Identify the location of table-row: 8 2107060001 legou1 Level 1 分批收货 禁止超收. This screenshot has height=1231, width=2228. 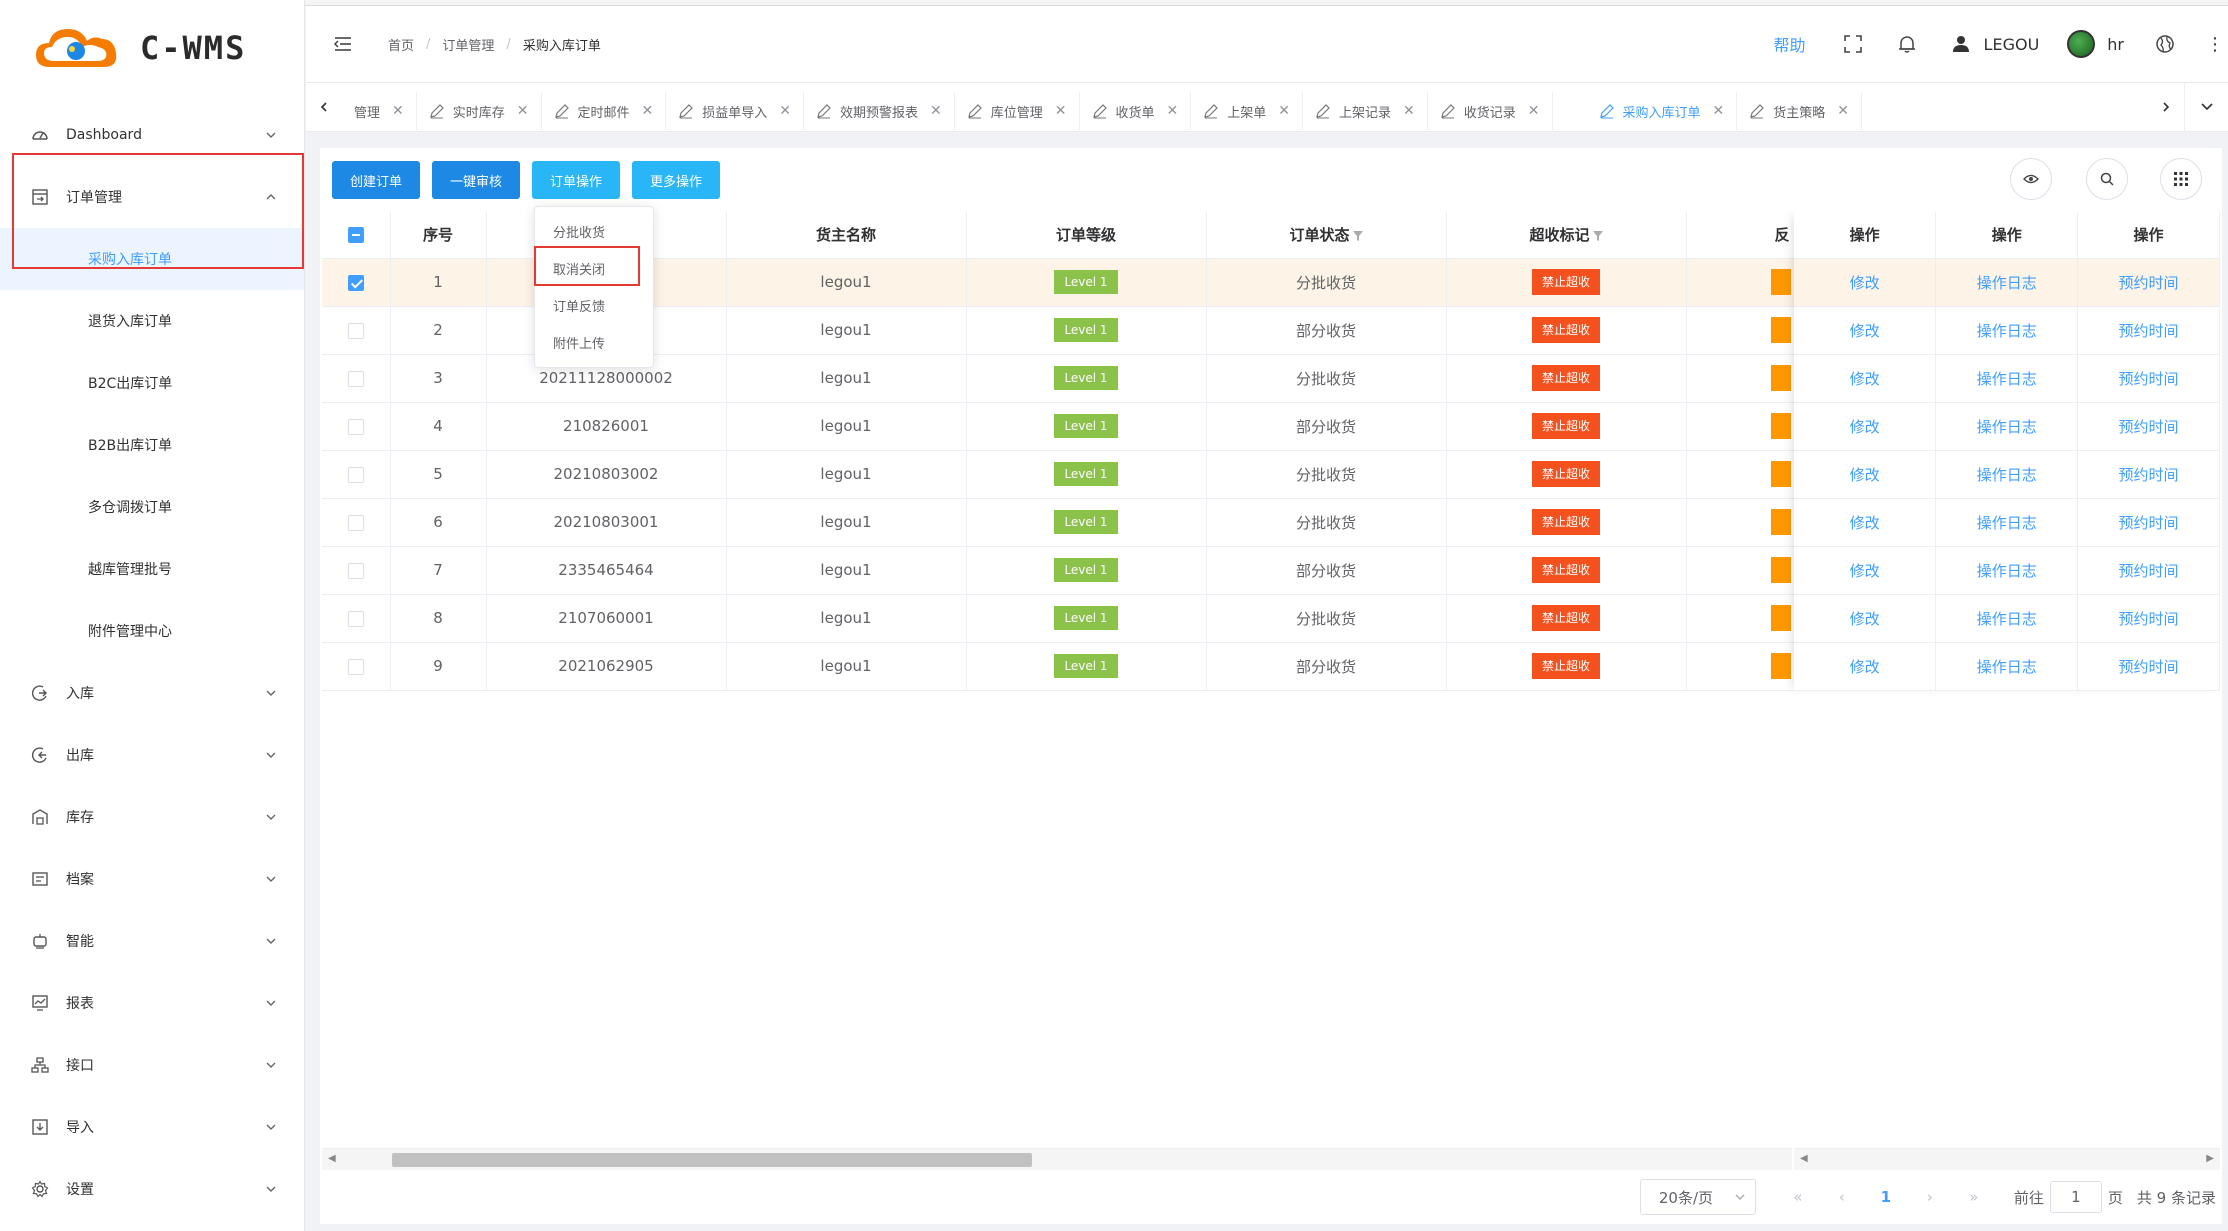
(1059, 618).